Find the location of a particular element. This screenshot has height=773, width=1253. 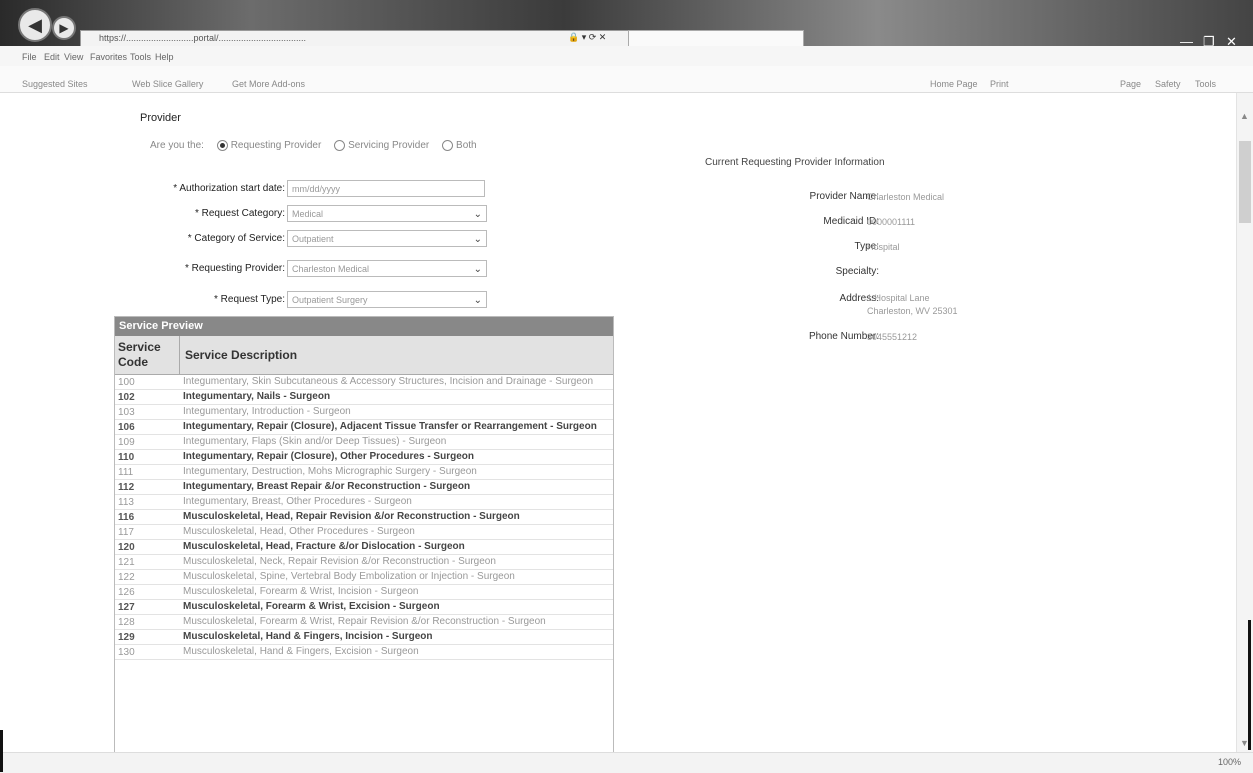

safety-menu: Safety is located at coordinates (1168, 84).